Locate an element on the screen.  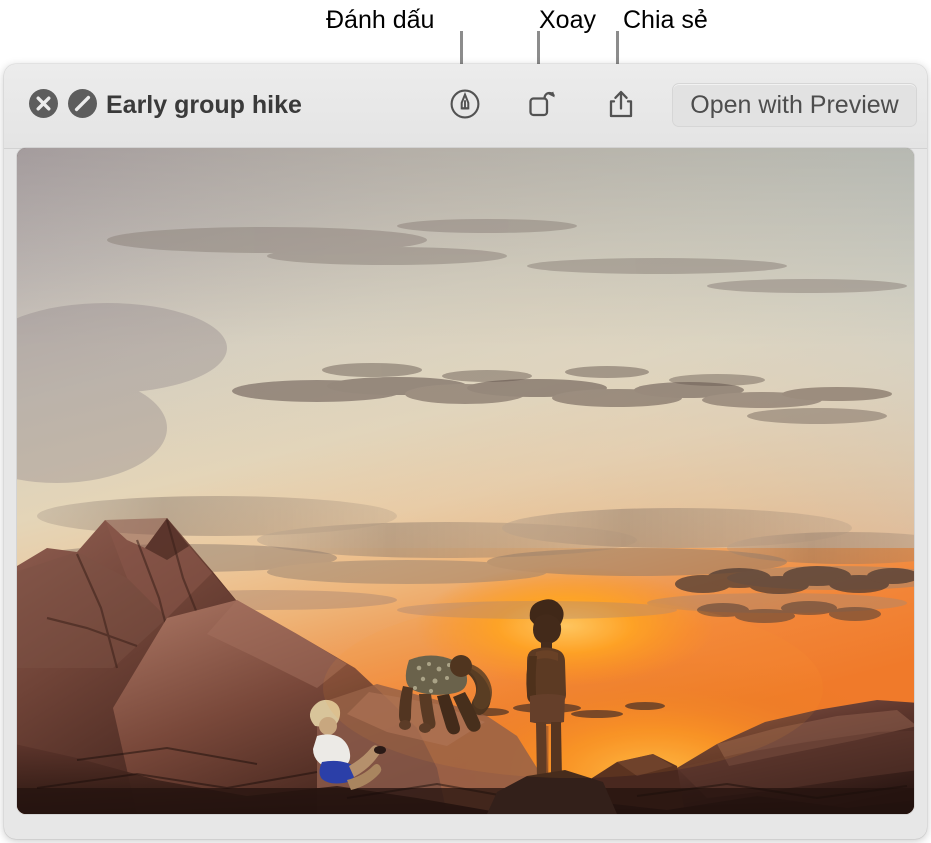
markup-pen-icon is located at coordinates (465, 104).